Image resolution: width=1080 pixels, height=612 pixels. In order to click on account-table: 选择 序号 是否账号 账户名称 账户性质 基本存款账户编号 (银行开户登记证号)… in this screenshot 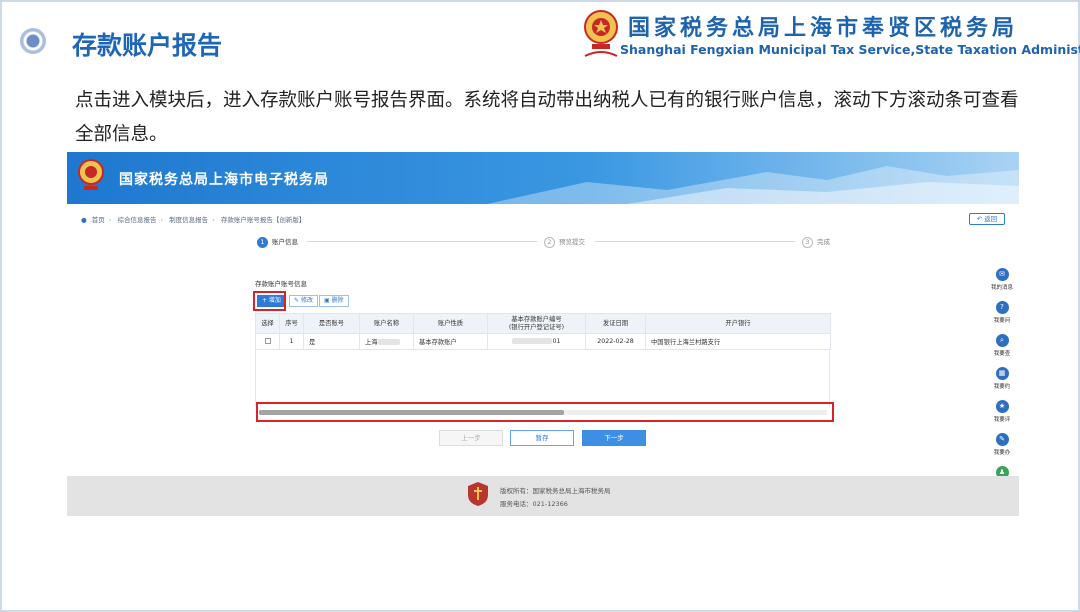, I will do `click(543, 331)`.